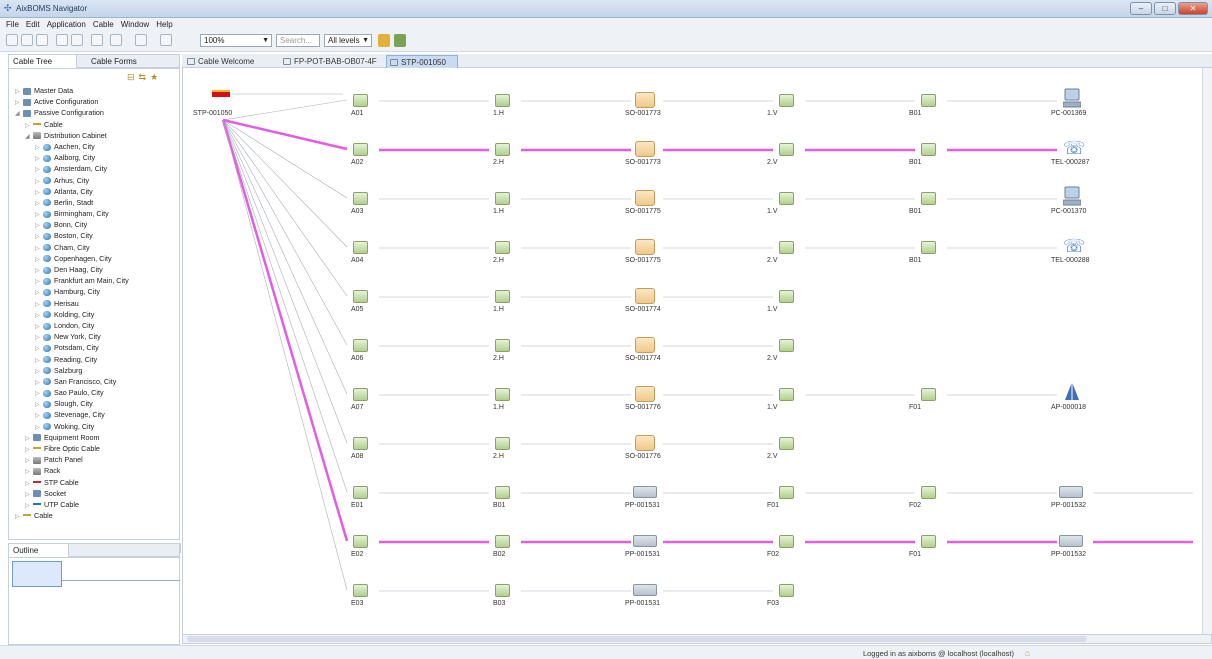 This screenshot has width=1212, height=659. Describe the element at coordinates (94, 347) in the screenshot. I see `tree-item: ▷ Potsdam, City` at that location.